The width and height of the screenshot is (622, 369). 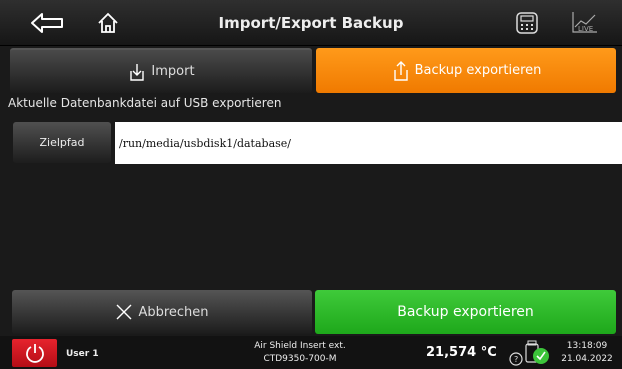 I want to click on tab-export-label: Backup exportieren, so click(x=478, y=70).